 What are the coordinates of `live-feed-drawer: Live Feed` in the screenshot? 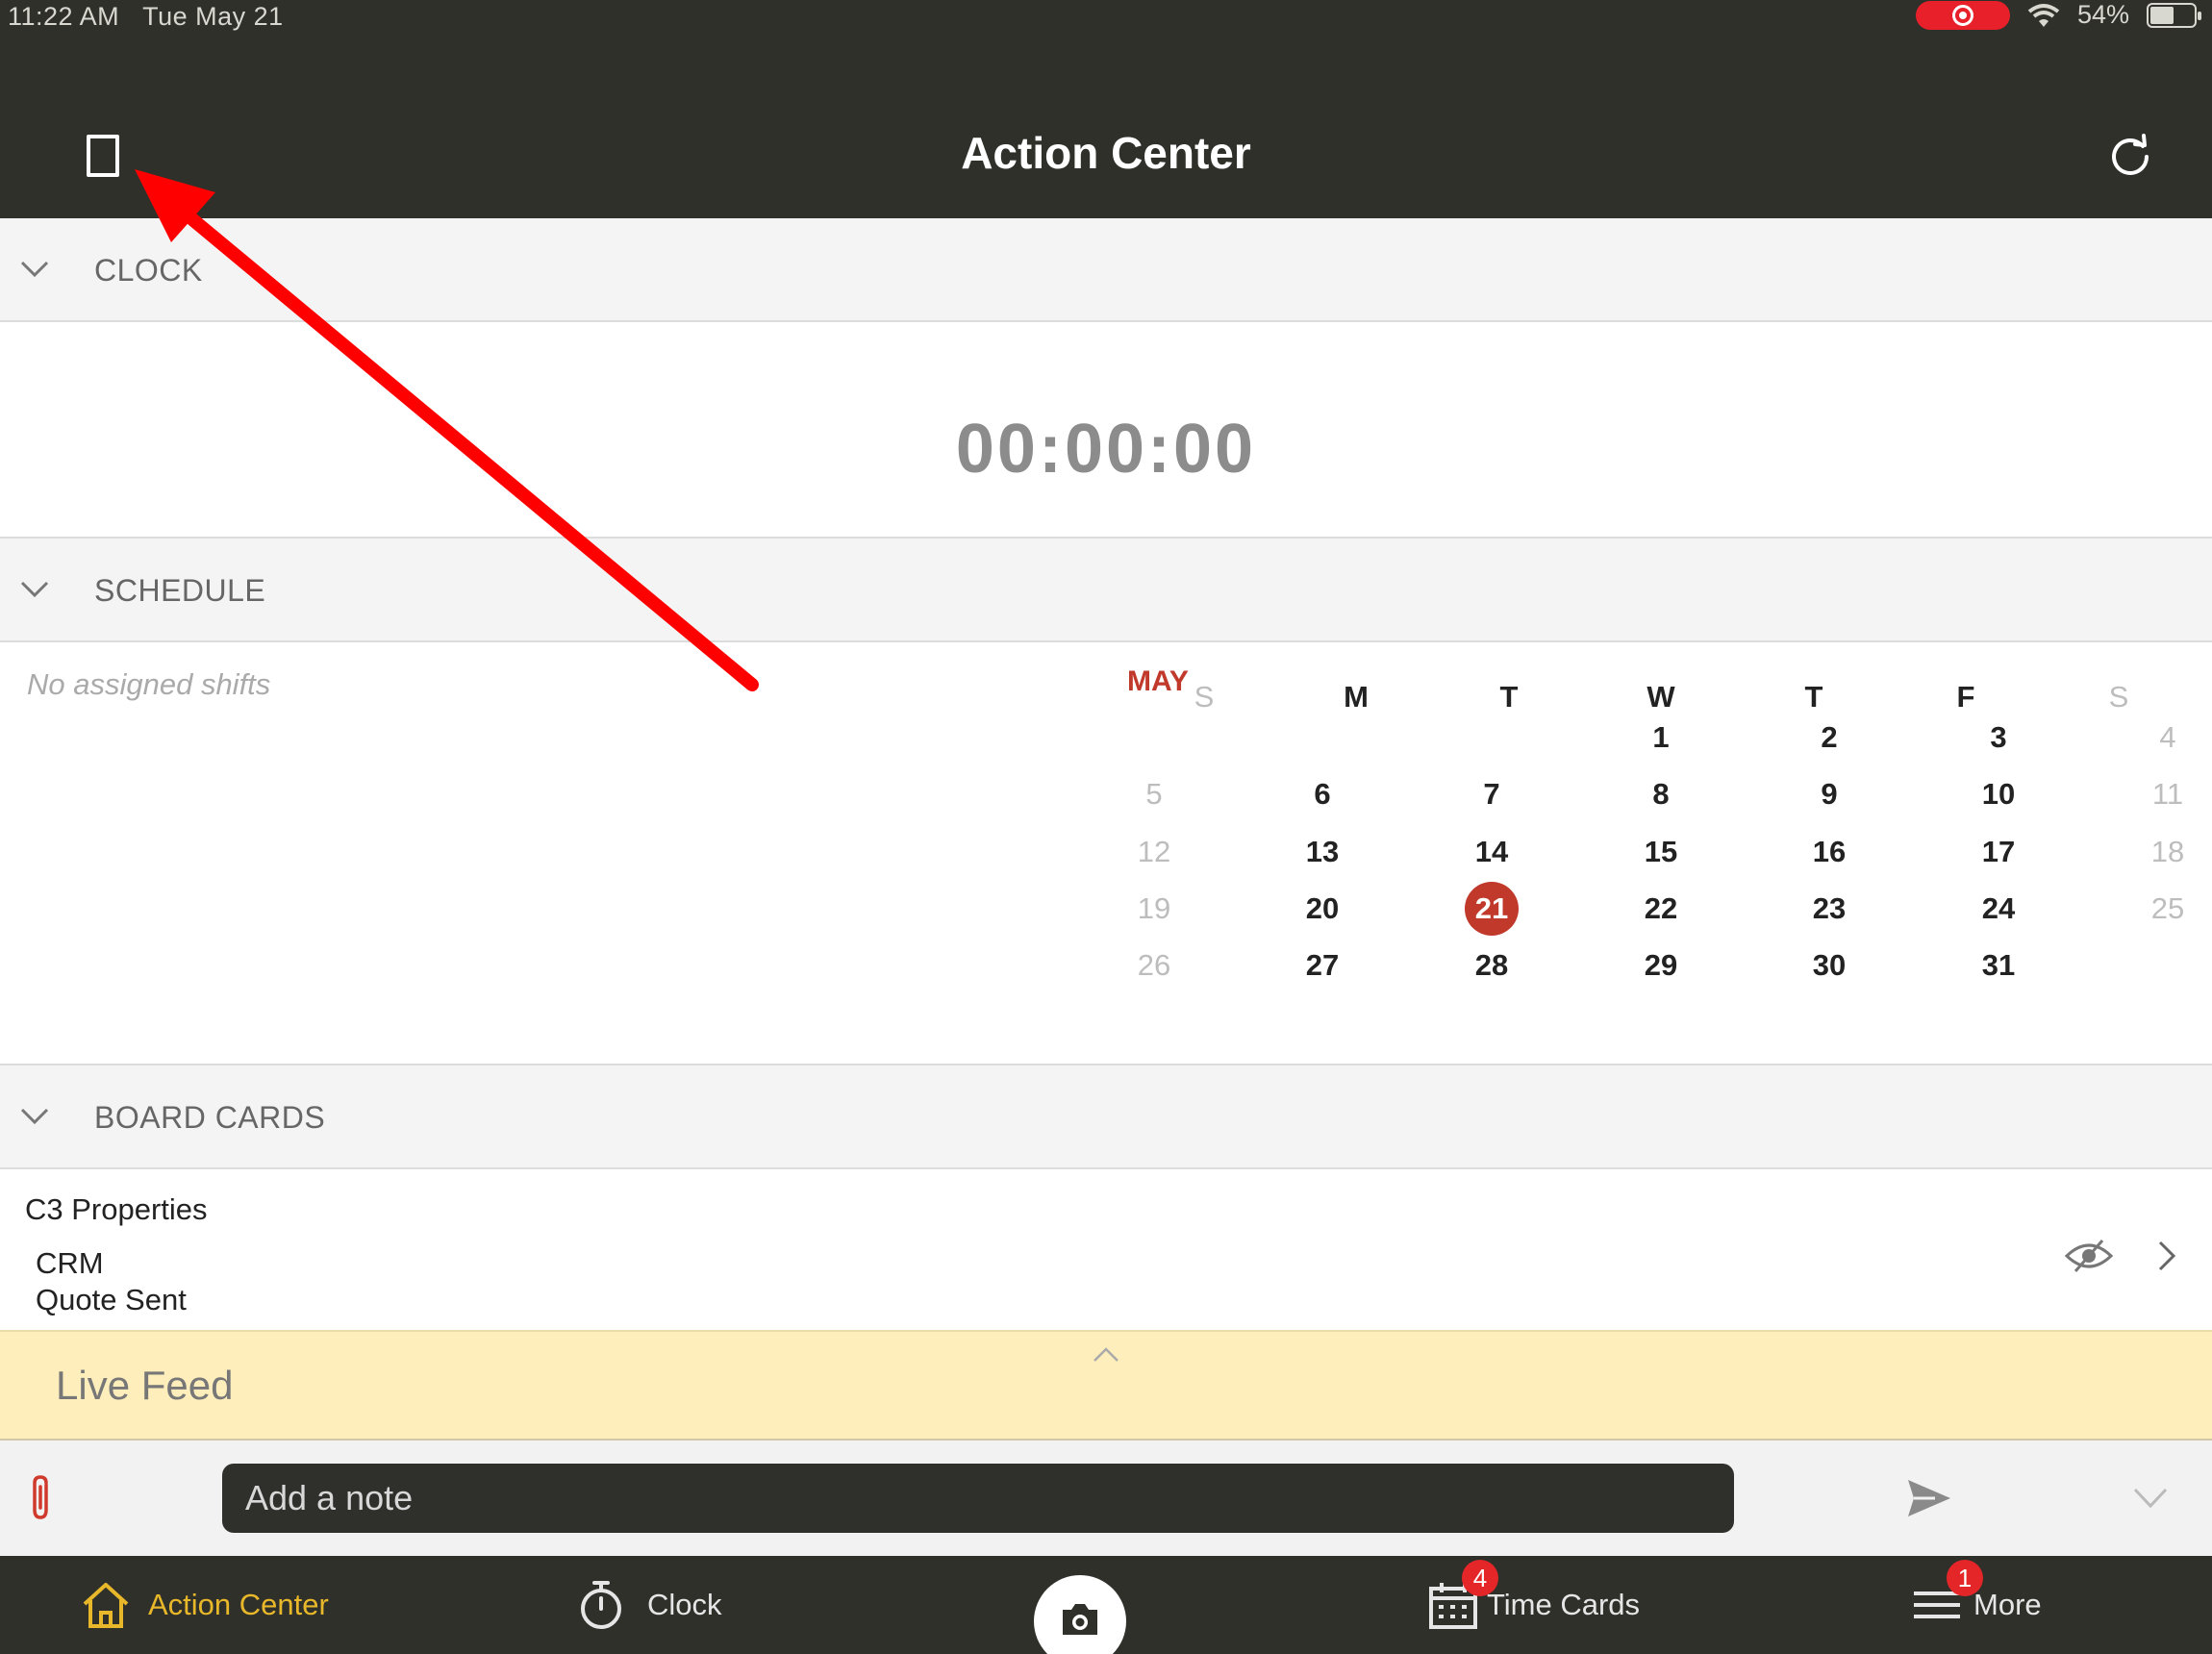 It's located at (1106, 1386).